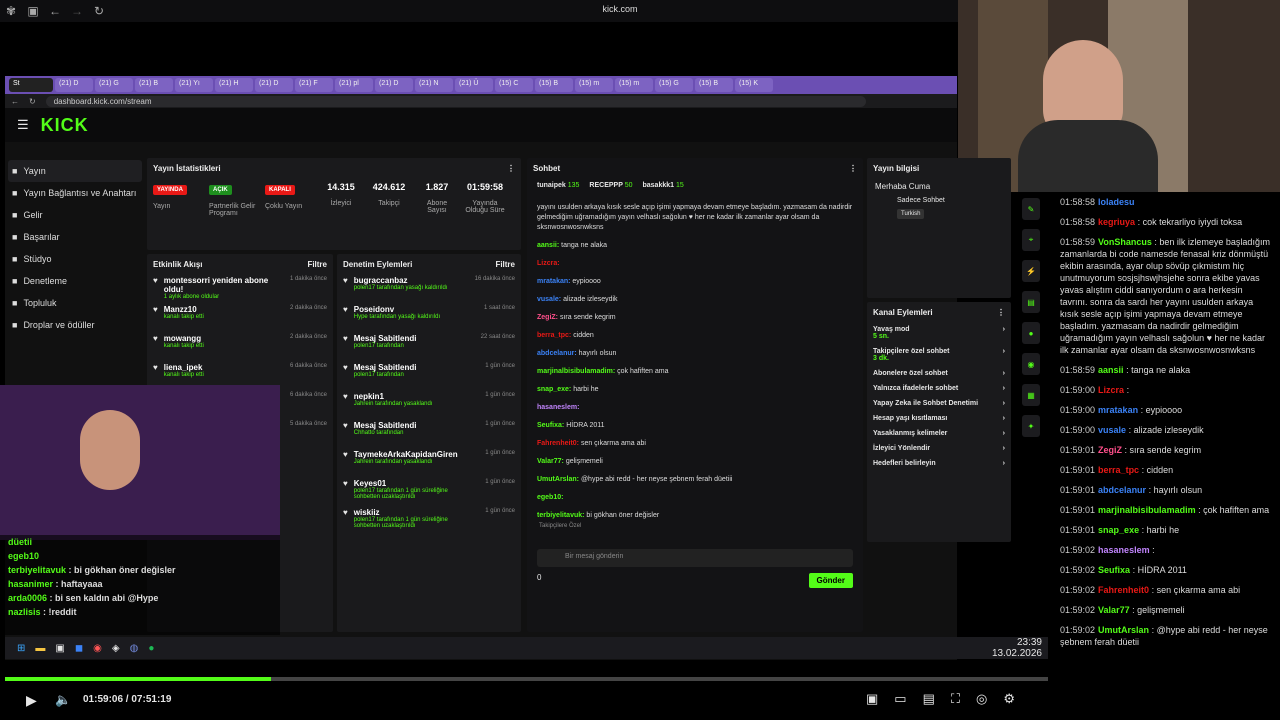 This screenshot has width=1280, height=720. I want to click on chat-username: Seufixa, so click(1114, 570).